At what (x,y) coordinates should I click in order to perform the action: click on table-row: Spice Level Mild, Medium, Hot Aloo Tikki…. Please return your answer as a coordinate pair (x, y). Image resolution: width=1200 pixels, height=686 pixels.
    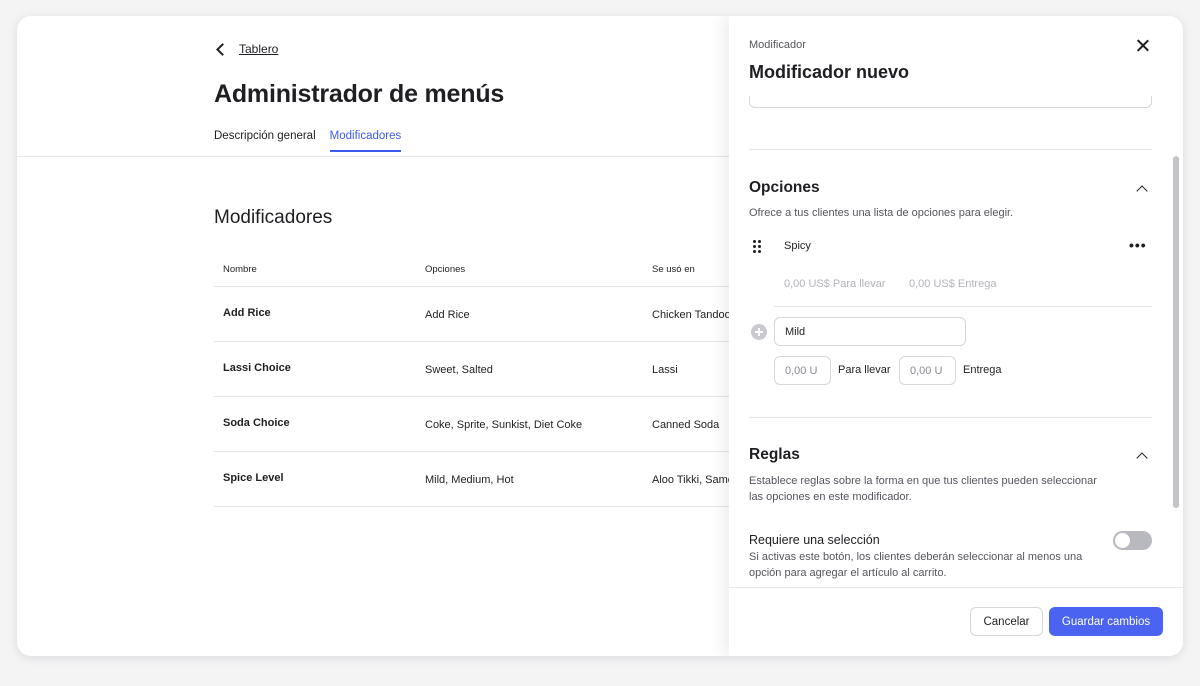
    Looking at the image, I should click on (474, 479).